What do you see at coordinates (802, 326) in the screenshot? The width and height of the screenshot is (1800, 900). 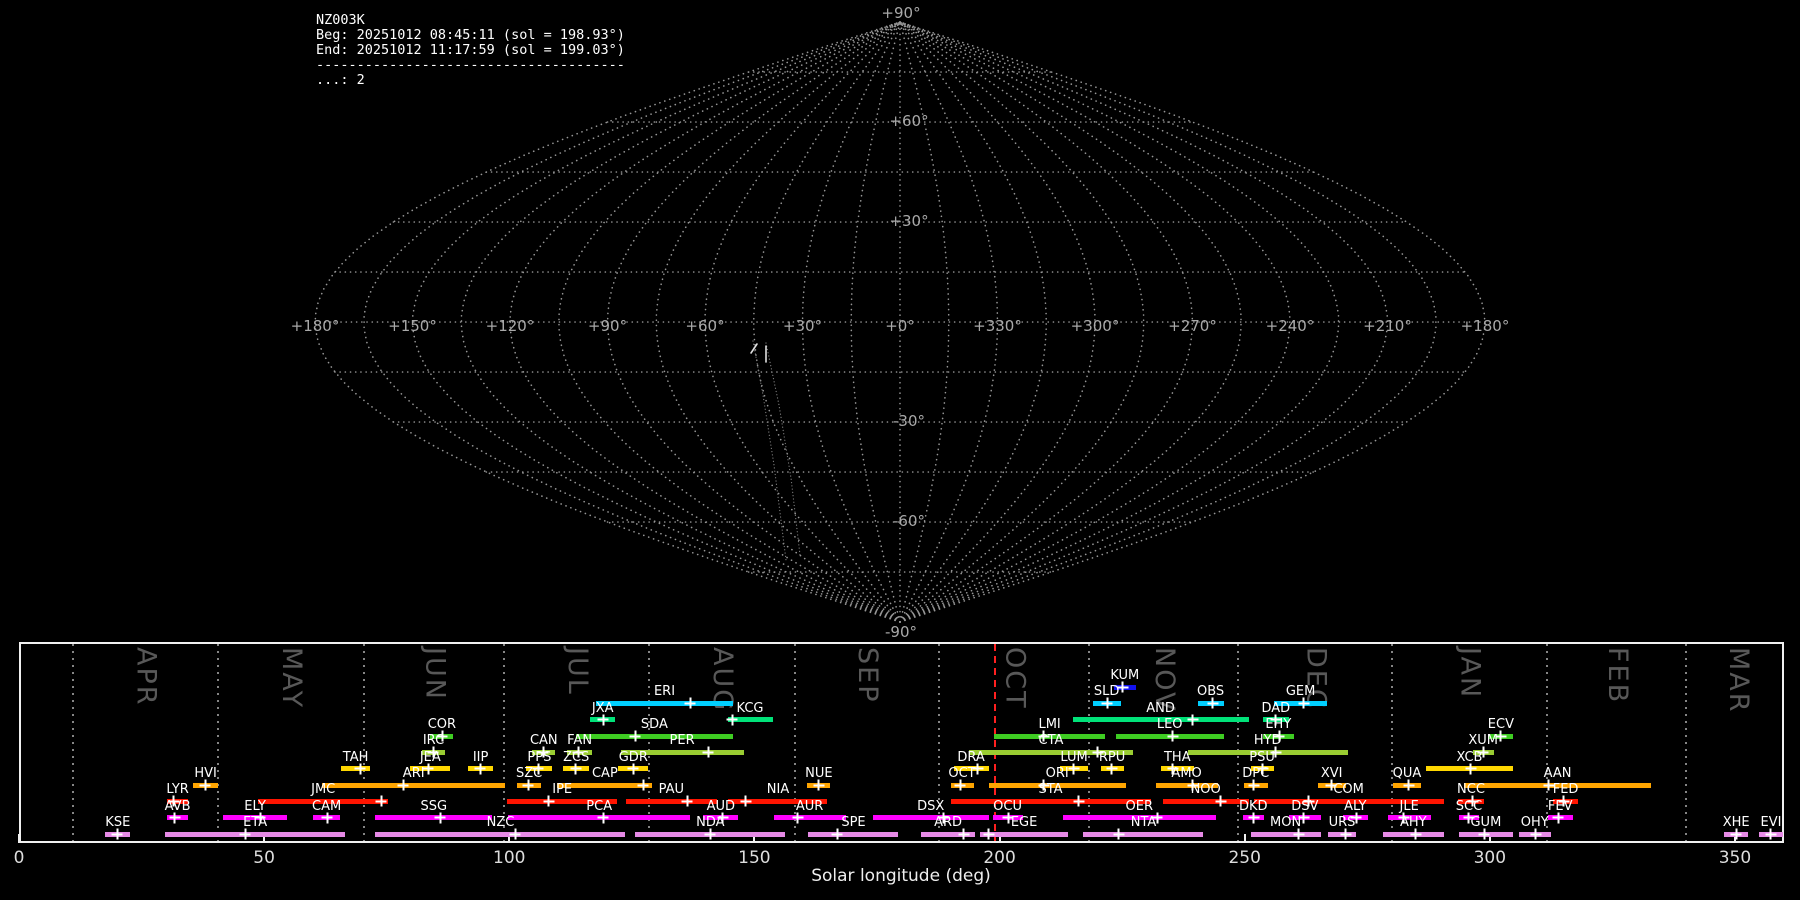 I see `map-longitude-label: +30°` at bounding box center [802, 326].